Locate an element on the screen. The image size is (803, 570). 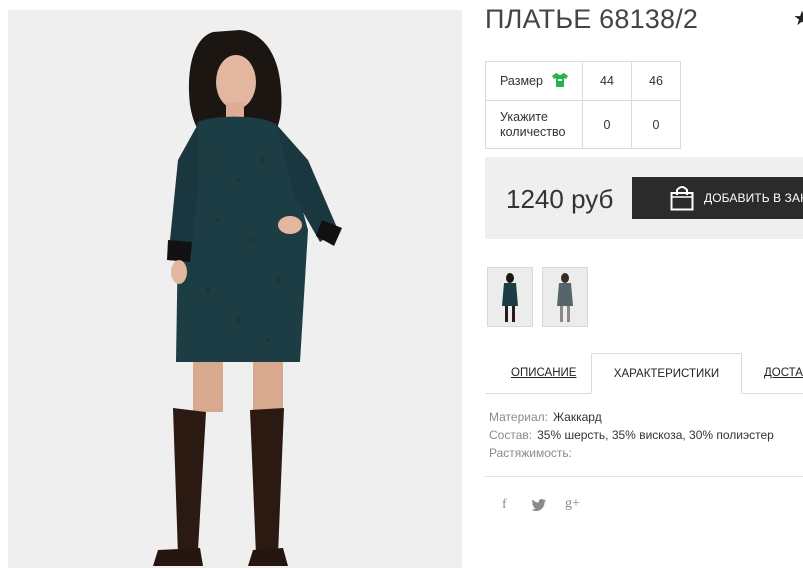
thumbnail-front is located at coordinates (510, 297).